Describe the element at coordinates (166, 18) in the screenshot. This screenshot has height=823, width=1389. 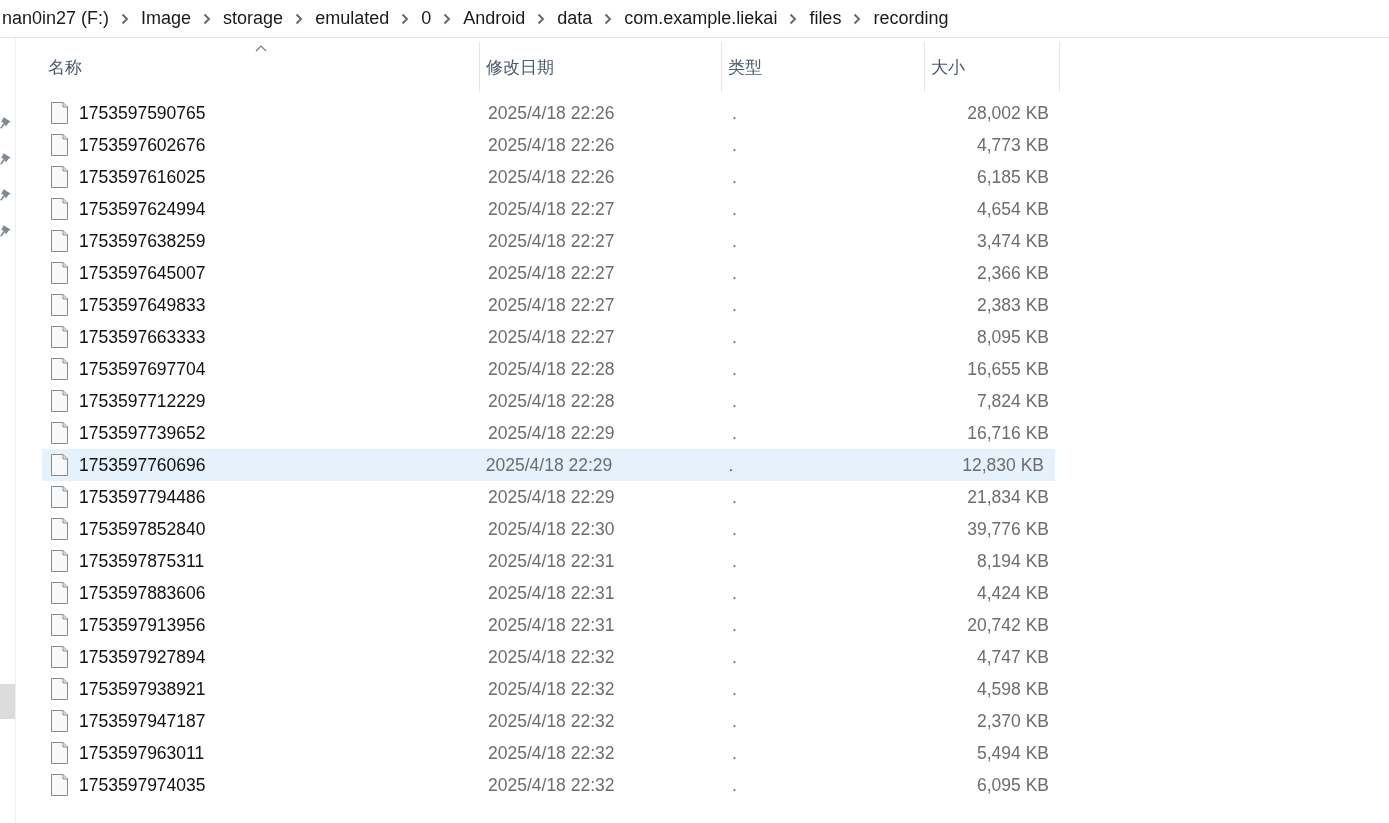
I see `breadcrumb-item: Image` at that location.